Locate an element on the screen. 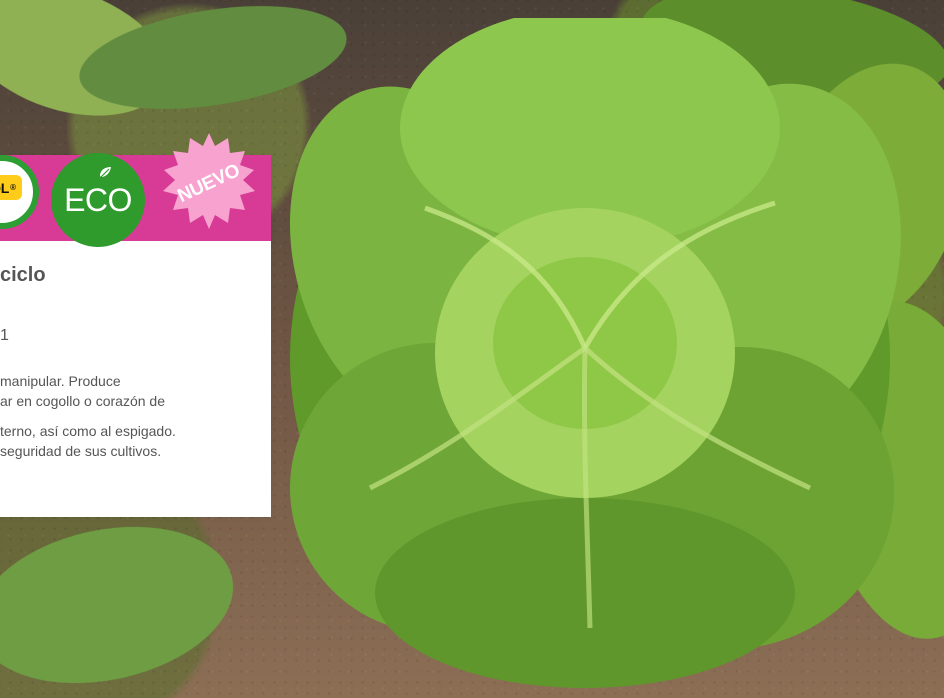 The width and height of the screenshot is (944, 698). eco-badge: ECO is located at coordinates (98, 200).